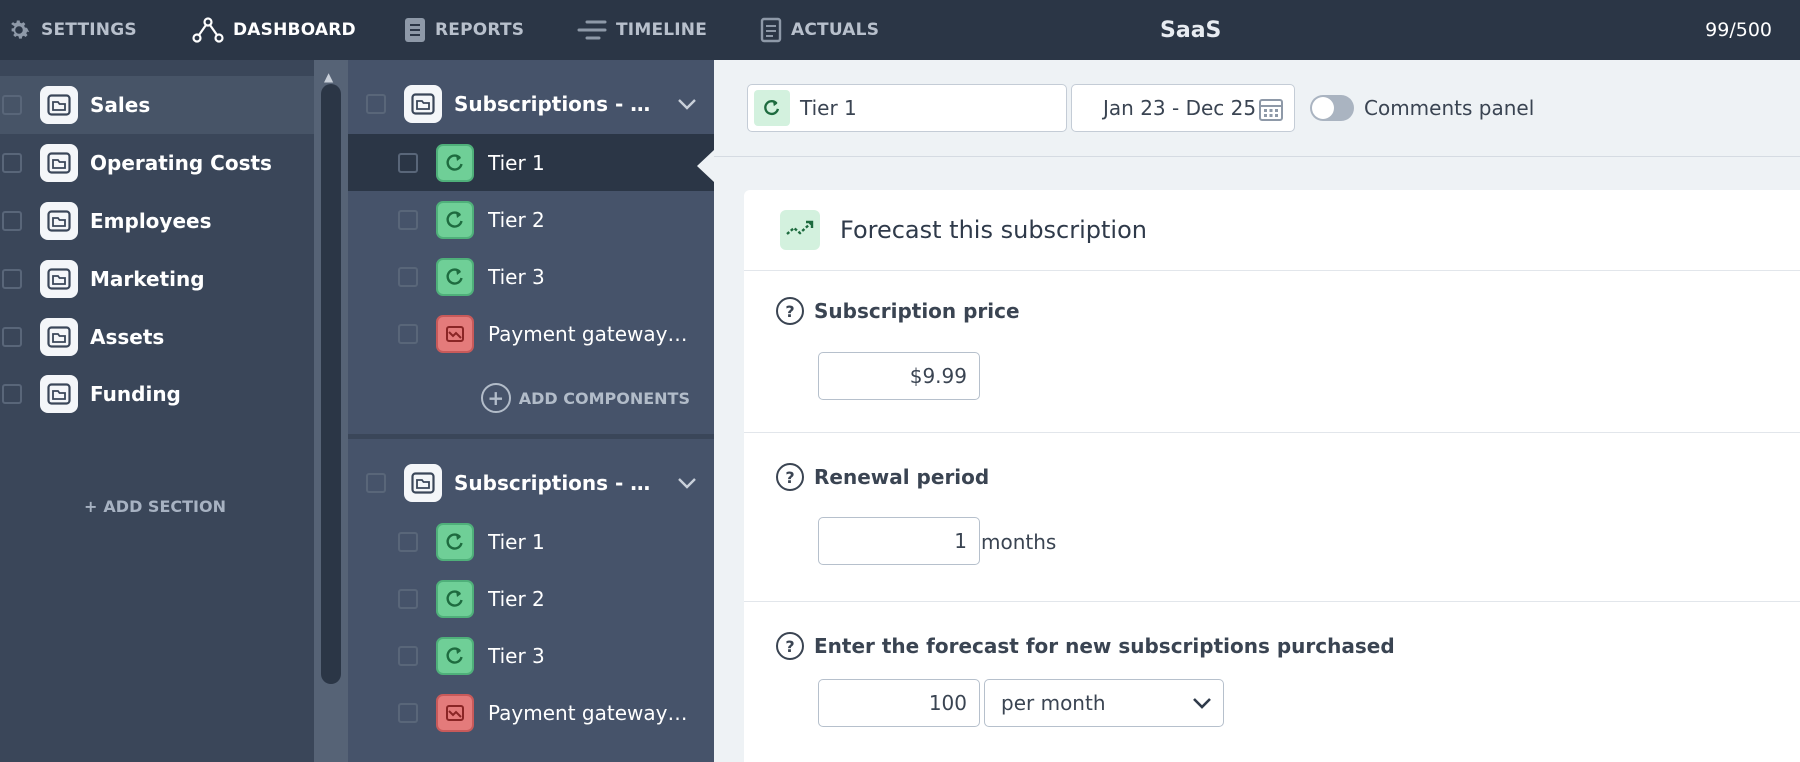 The width and height of the screenshot is (1800, 762). Describe the element at coordinates (1272, 230) in the screenshot. I see `forecast-card-header: Forecast this subscription` at that location.